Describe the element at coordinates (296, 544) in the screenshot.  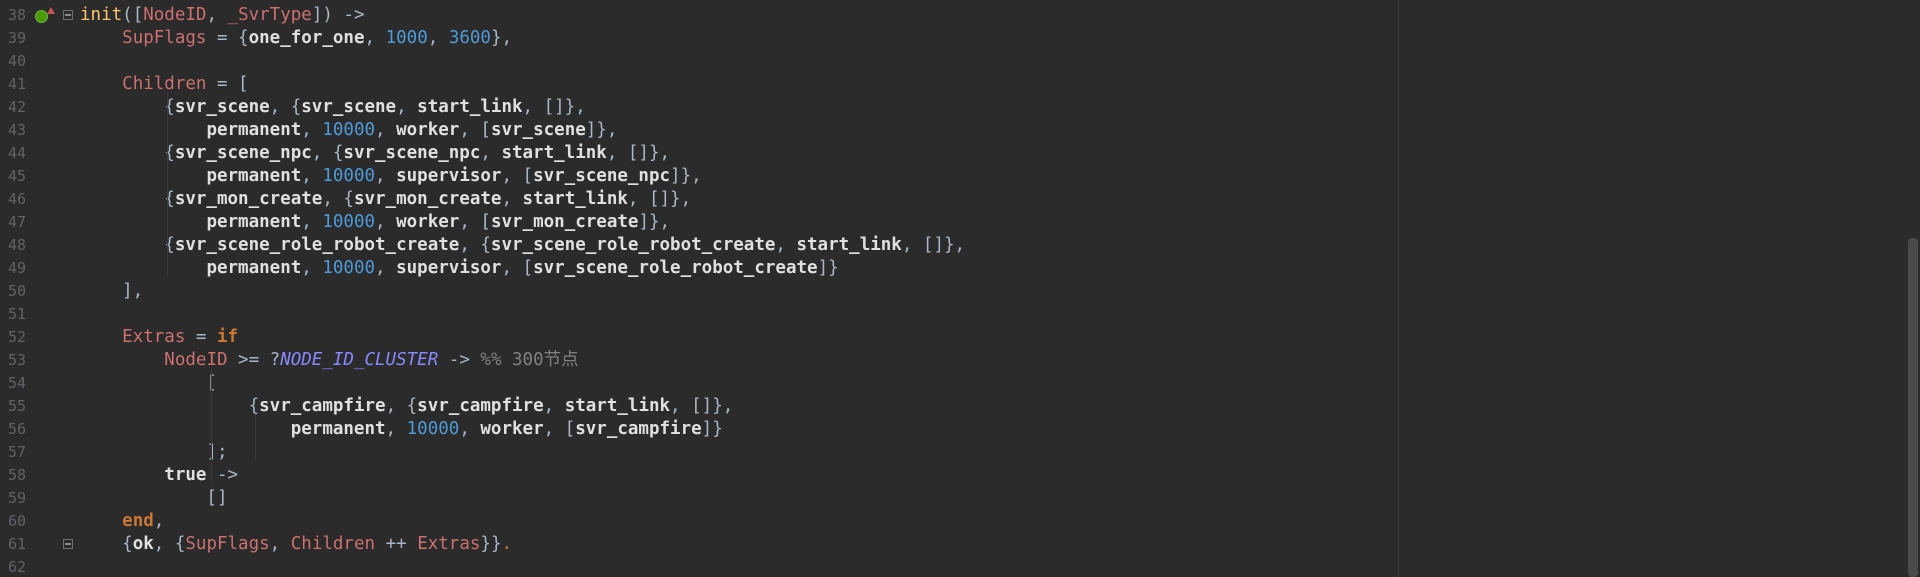
I see `code-text: {ok, {SupFlags, Children ++ Extras}}.` at that location.